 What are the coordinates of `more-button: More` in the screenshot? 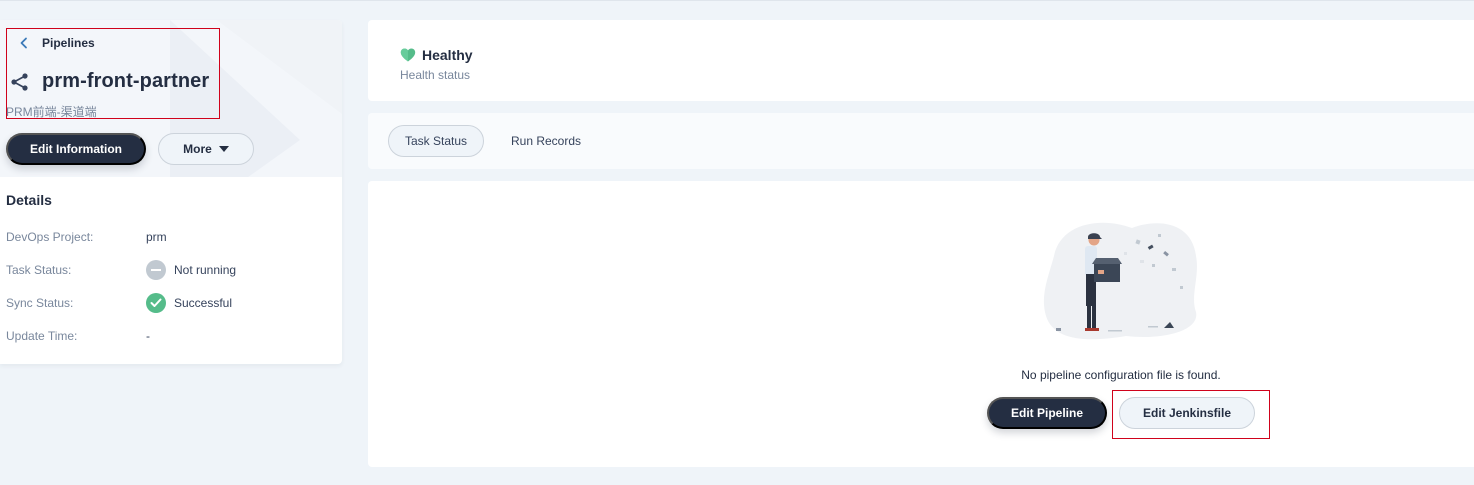 It's located at (206, 149).